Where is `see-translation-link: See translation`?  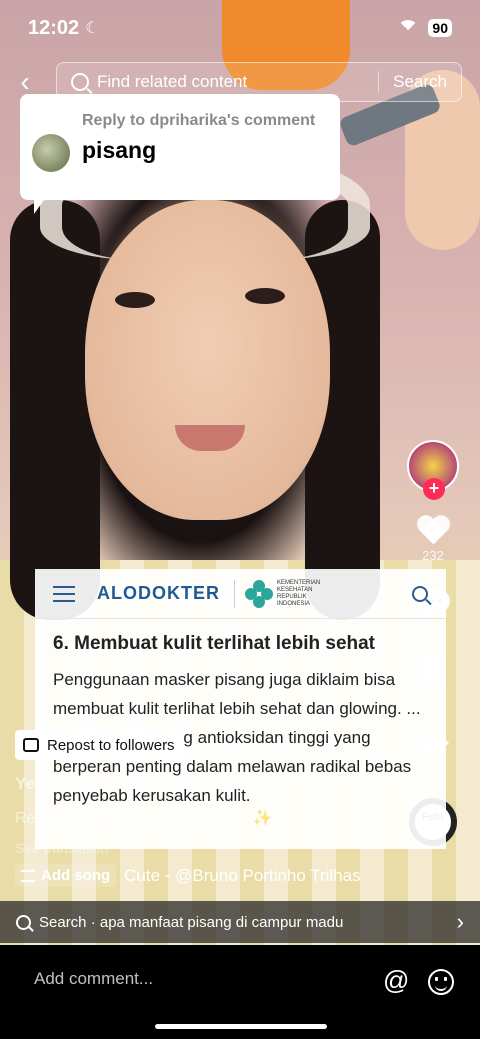
see-translation-link: See translation is located at coordinates (61, 848).